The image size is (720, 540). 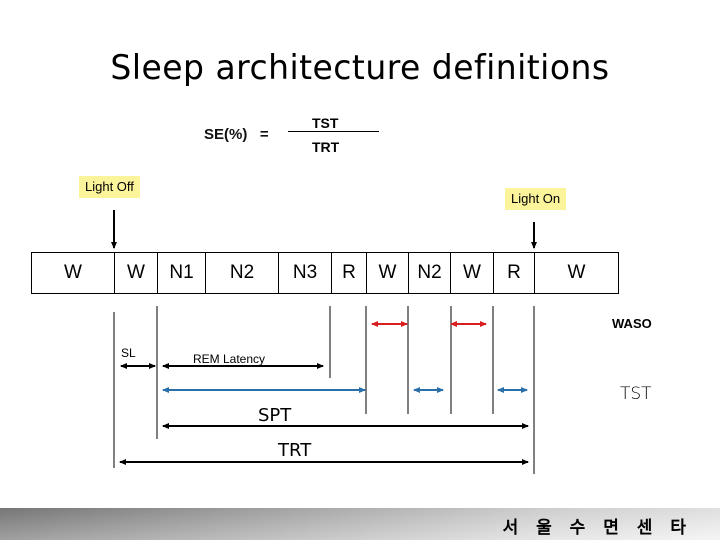 I want to click on waso-label: WASO, so click(x=632, y=323).